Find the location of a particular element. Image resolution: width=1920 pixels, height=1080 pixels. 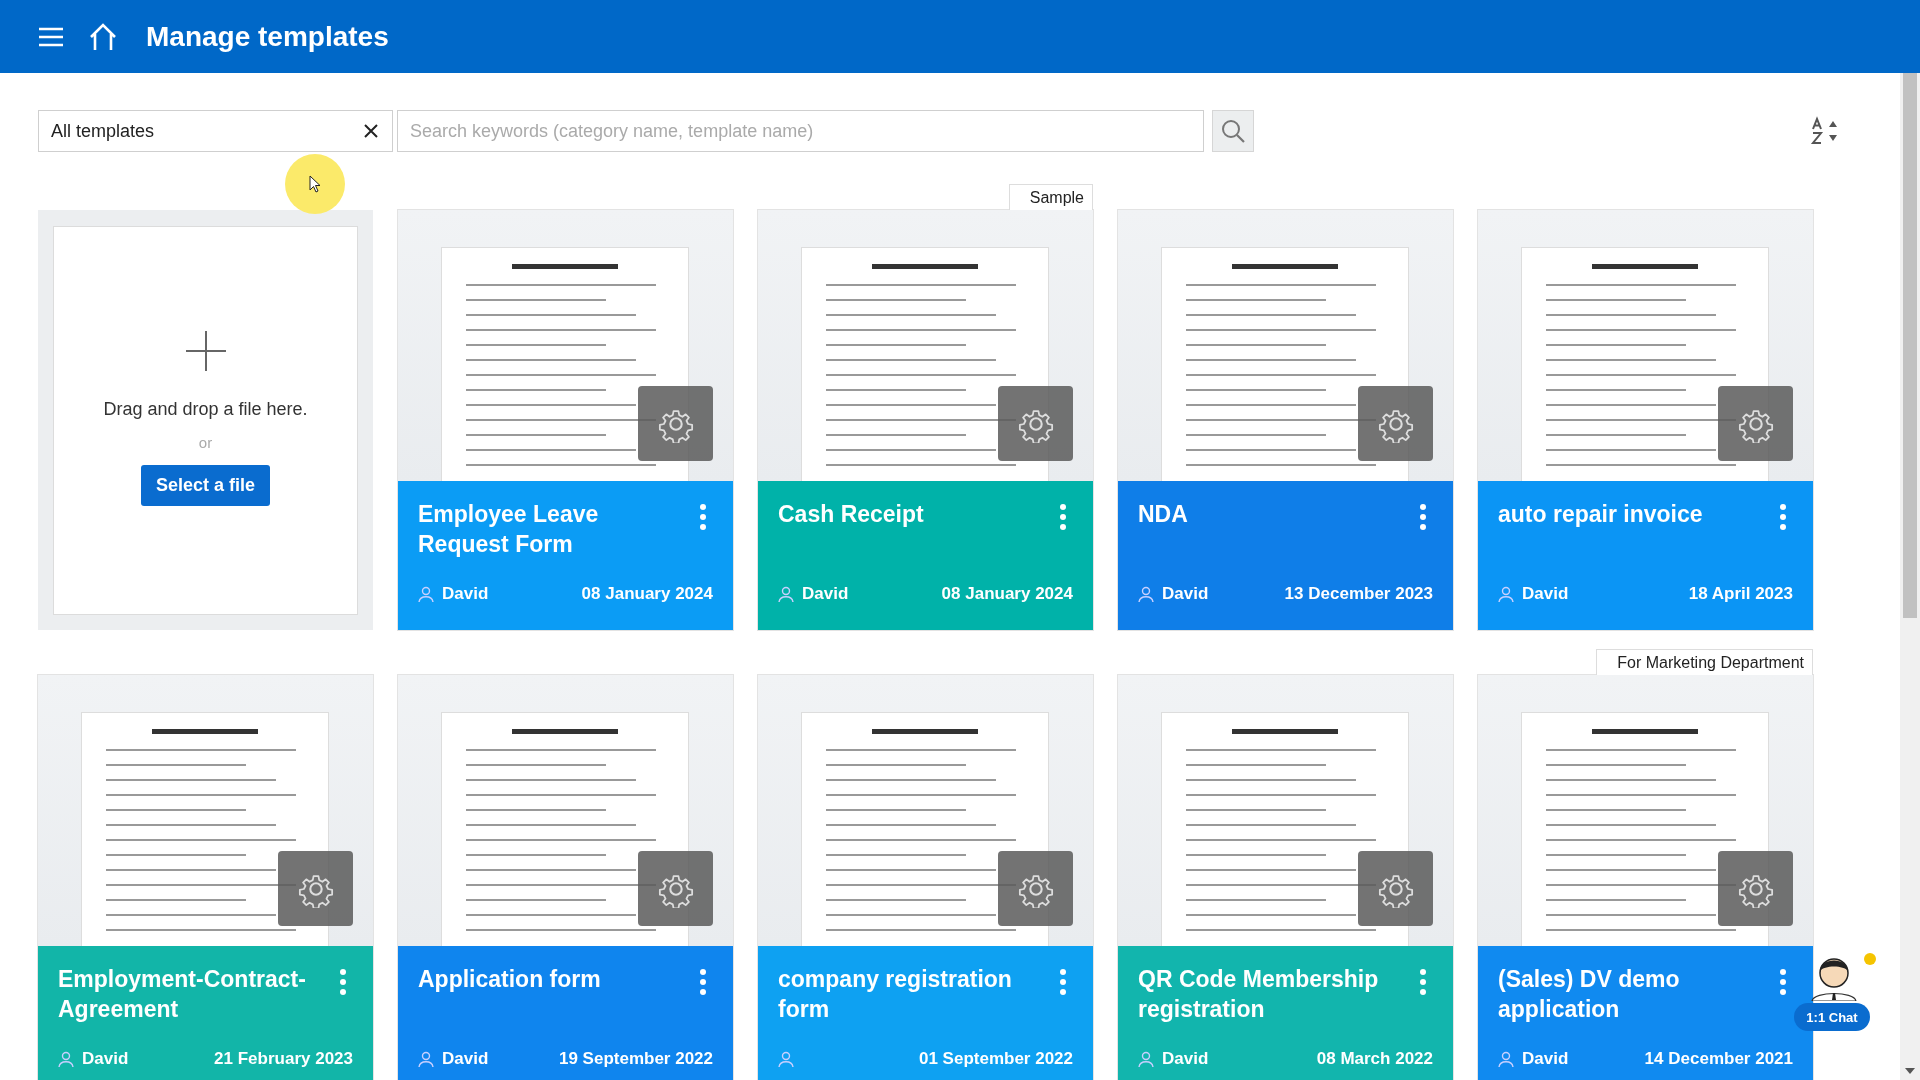

plus-icon is located at coordinates (205, 351).